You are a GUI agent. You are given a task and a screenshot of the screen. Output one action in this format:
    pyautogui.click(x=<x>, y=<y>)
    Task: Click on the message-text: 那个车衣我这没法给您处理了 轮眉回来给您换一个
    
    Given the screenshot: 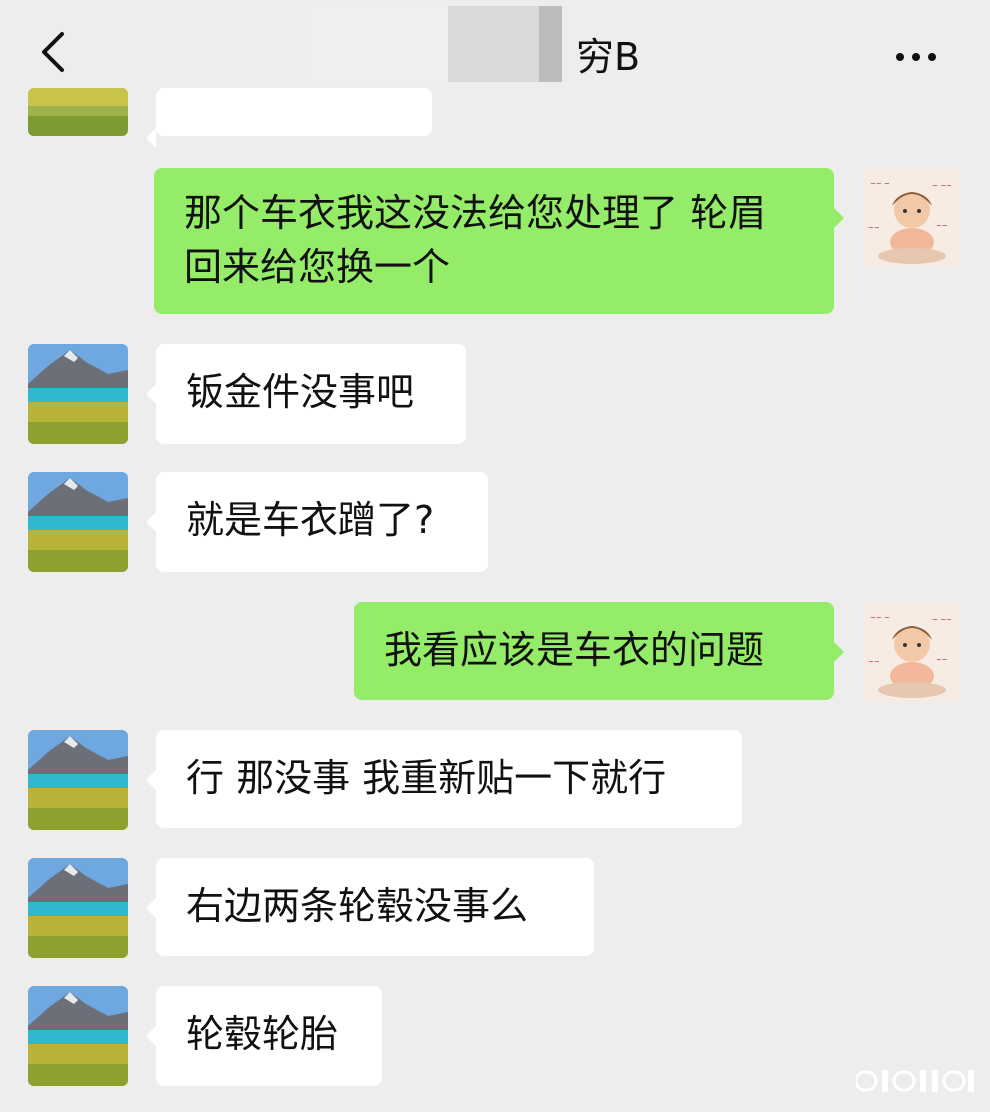 What is the action you would take?
    pyautogui.click(x=475, y=240)
    